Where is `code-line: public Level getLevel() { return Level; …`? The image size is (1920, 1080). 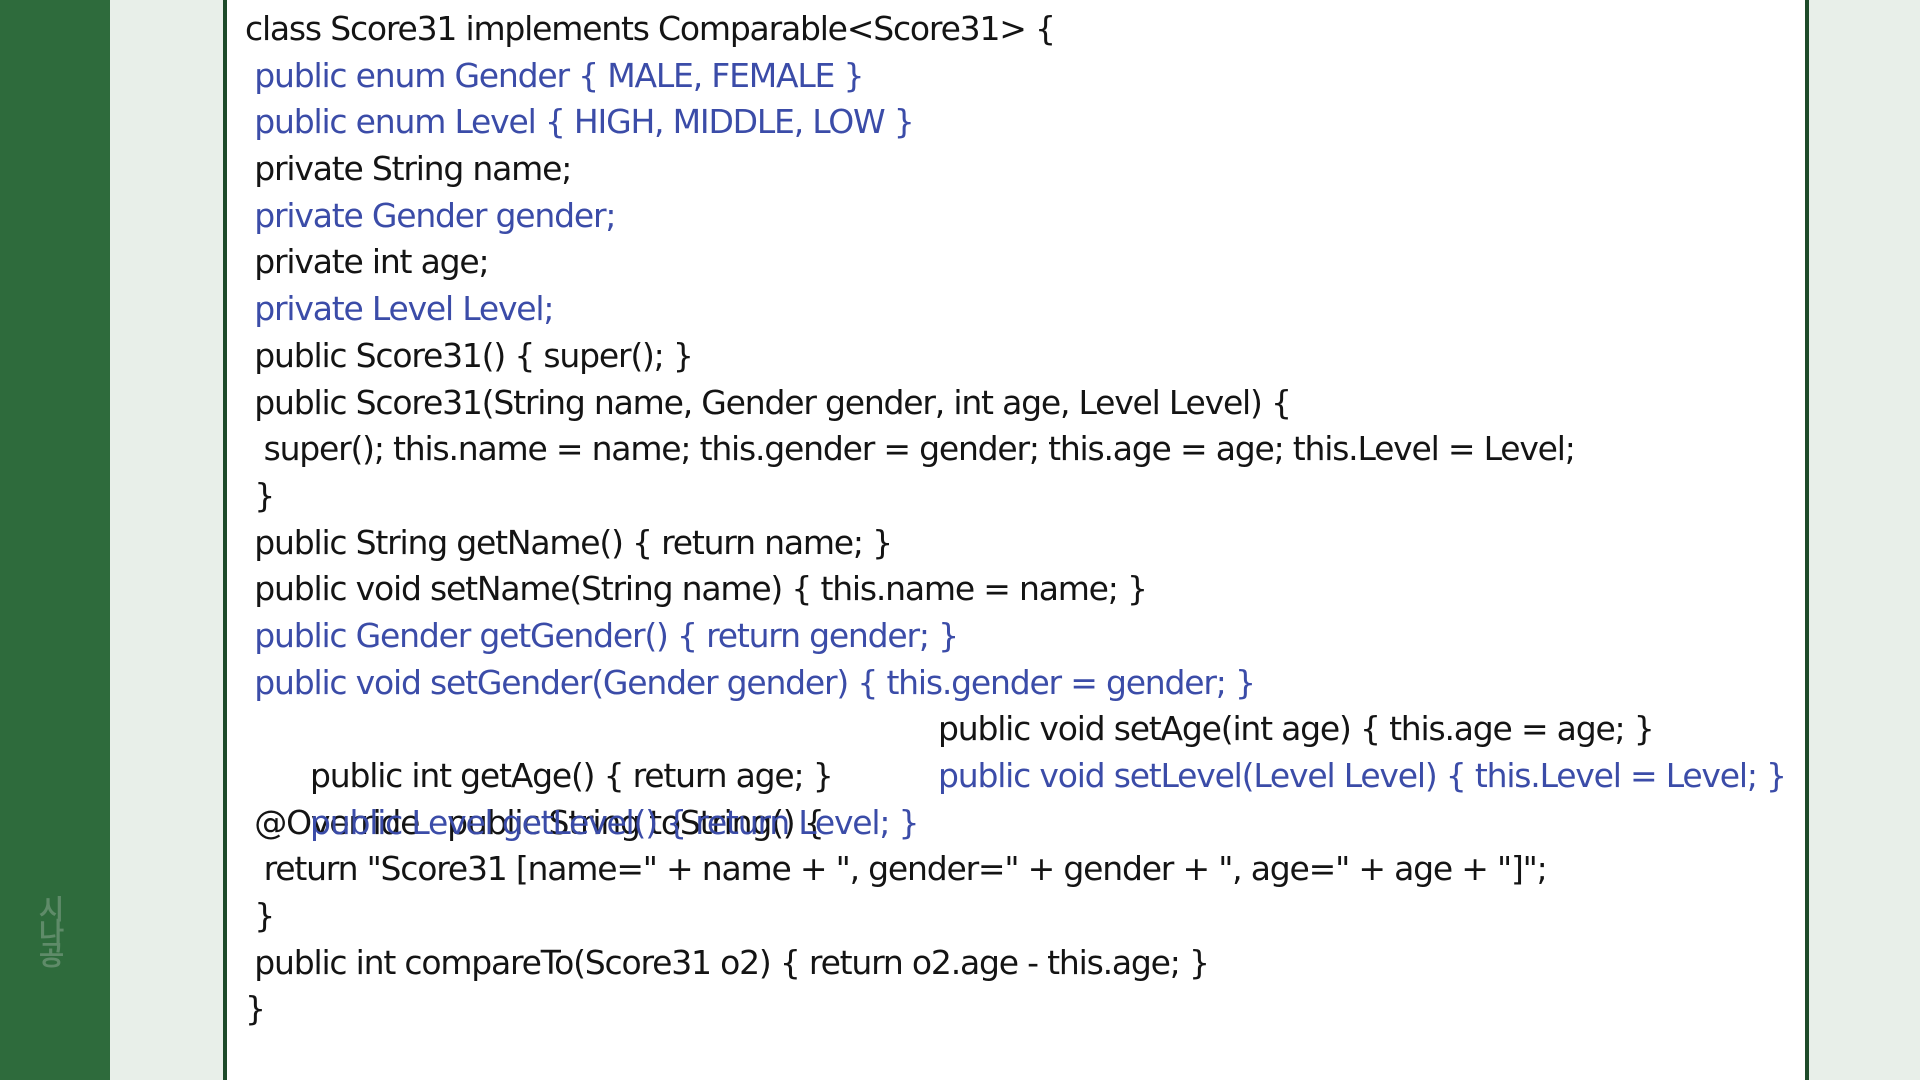 code-line: public Level getLevel() { return Level; … is located at coordinates (1016, 797).